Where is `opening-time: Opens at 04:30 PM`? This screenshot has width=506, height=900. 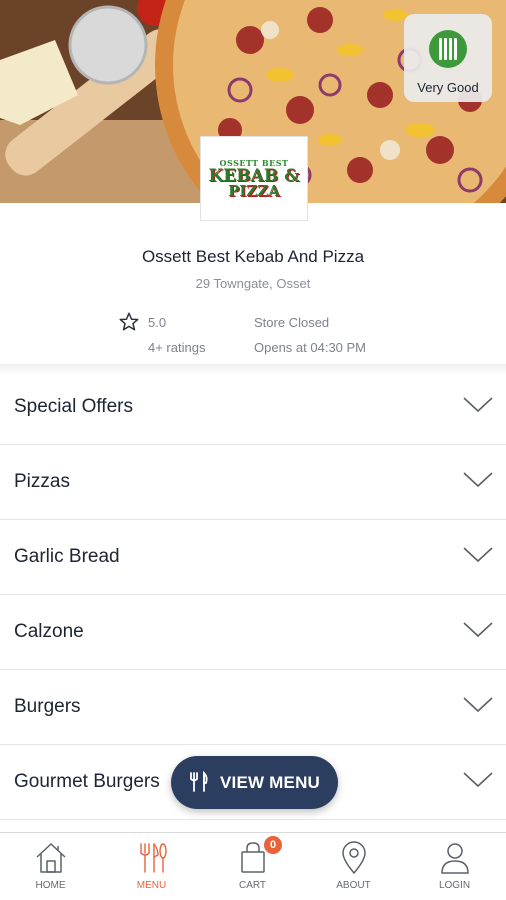 opening-time: Opens at 04:30 PM is located at coordinates (310, 347).